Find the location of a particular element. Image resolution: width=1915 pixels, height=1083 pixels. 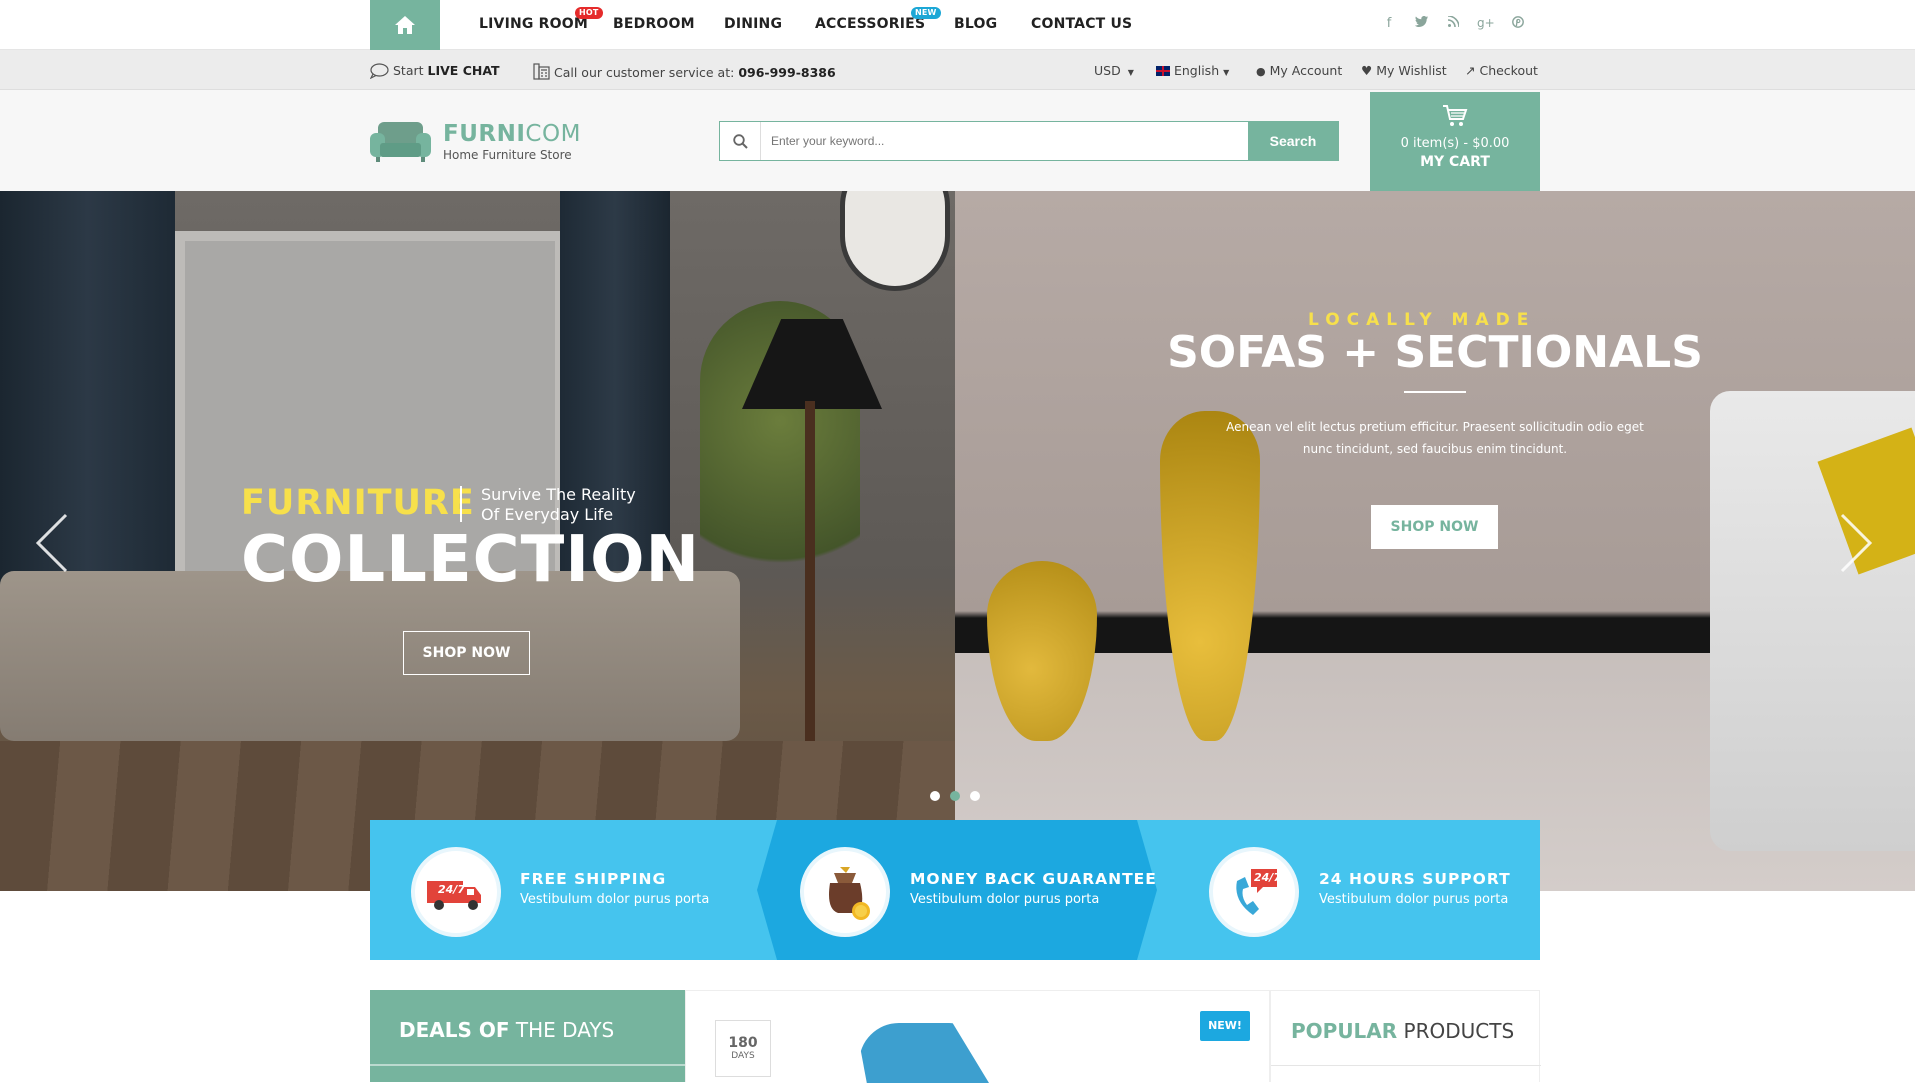

chevron-left-icon is located at coordinates (51, 543).